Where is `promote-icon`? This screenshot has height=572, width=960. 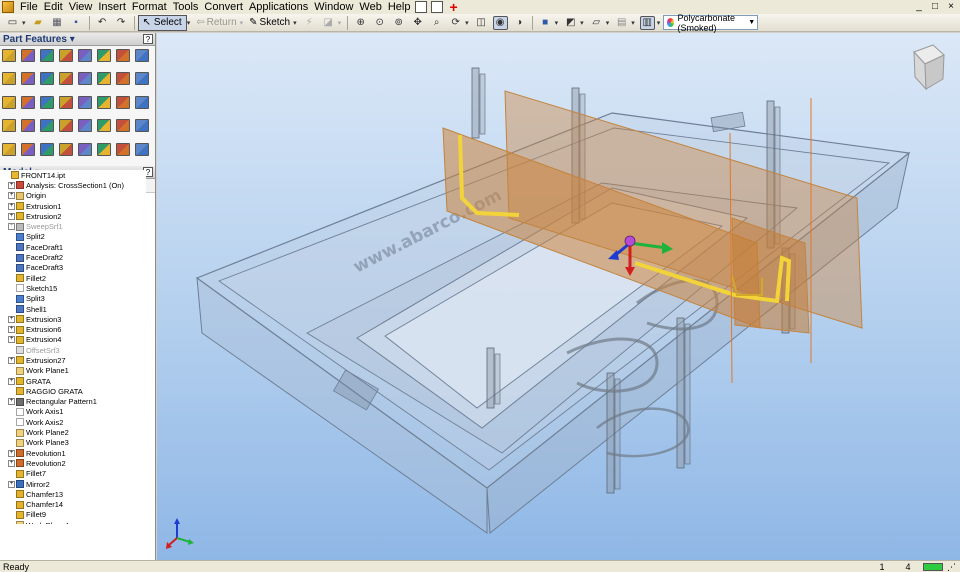 promote-icon is located at coordinates (85, 149).